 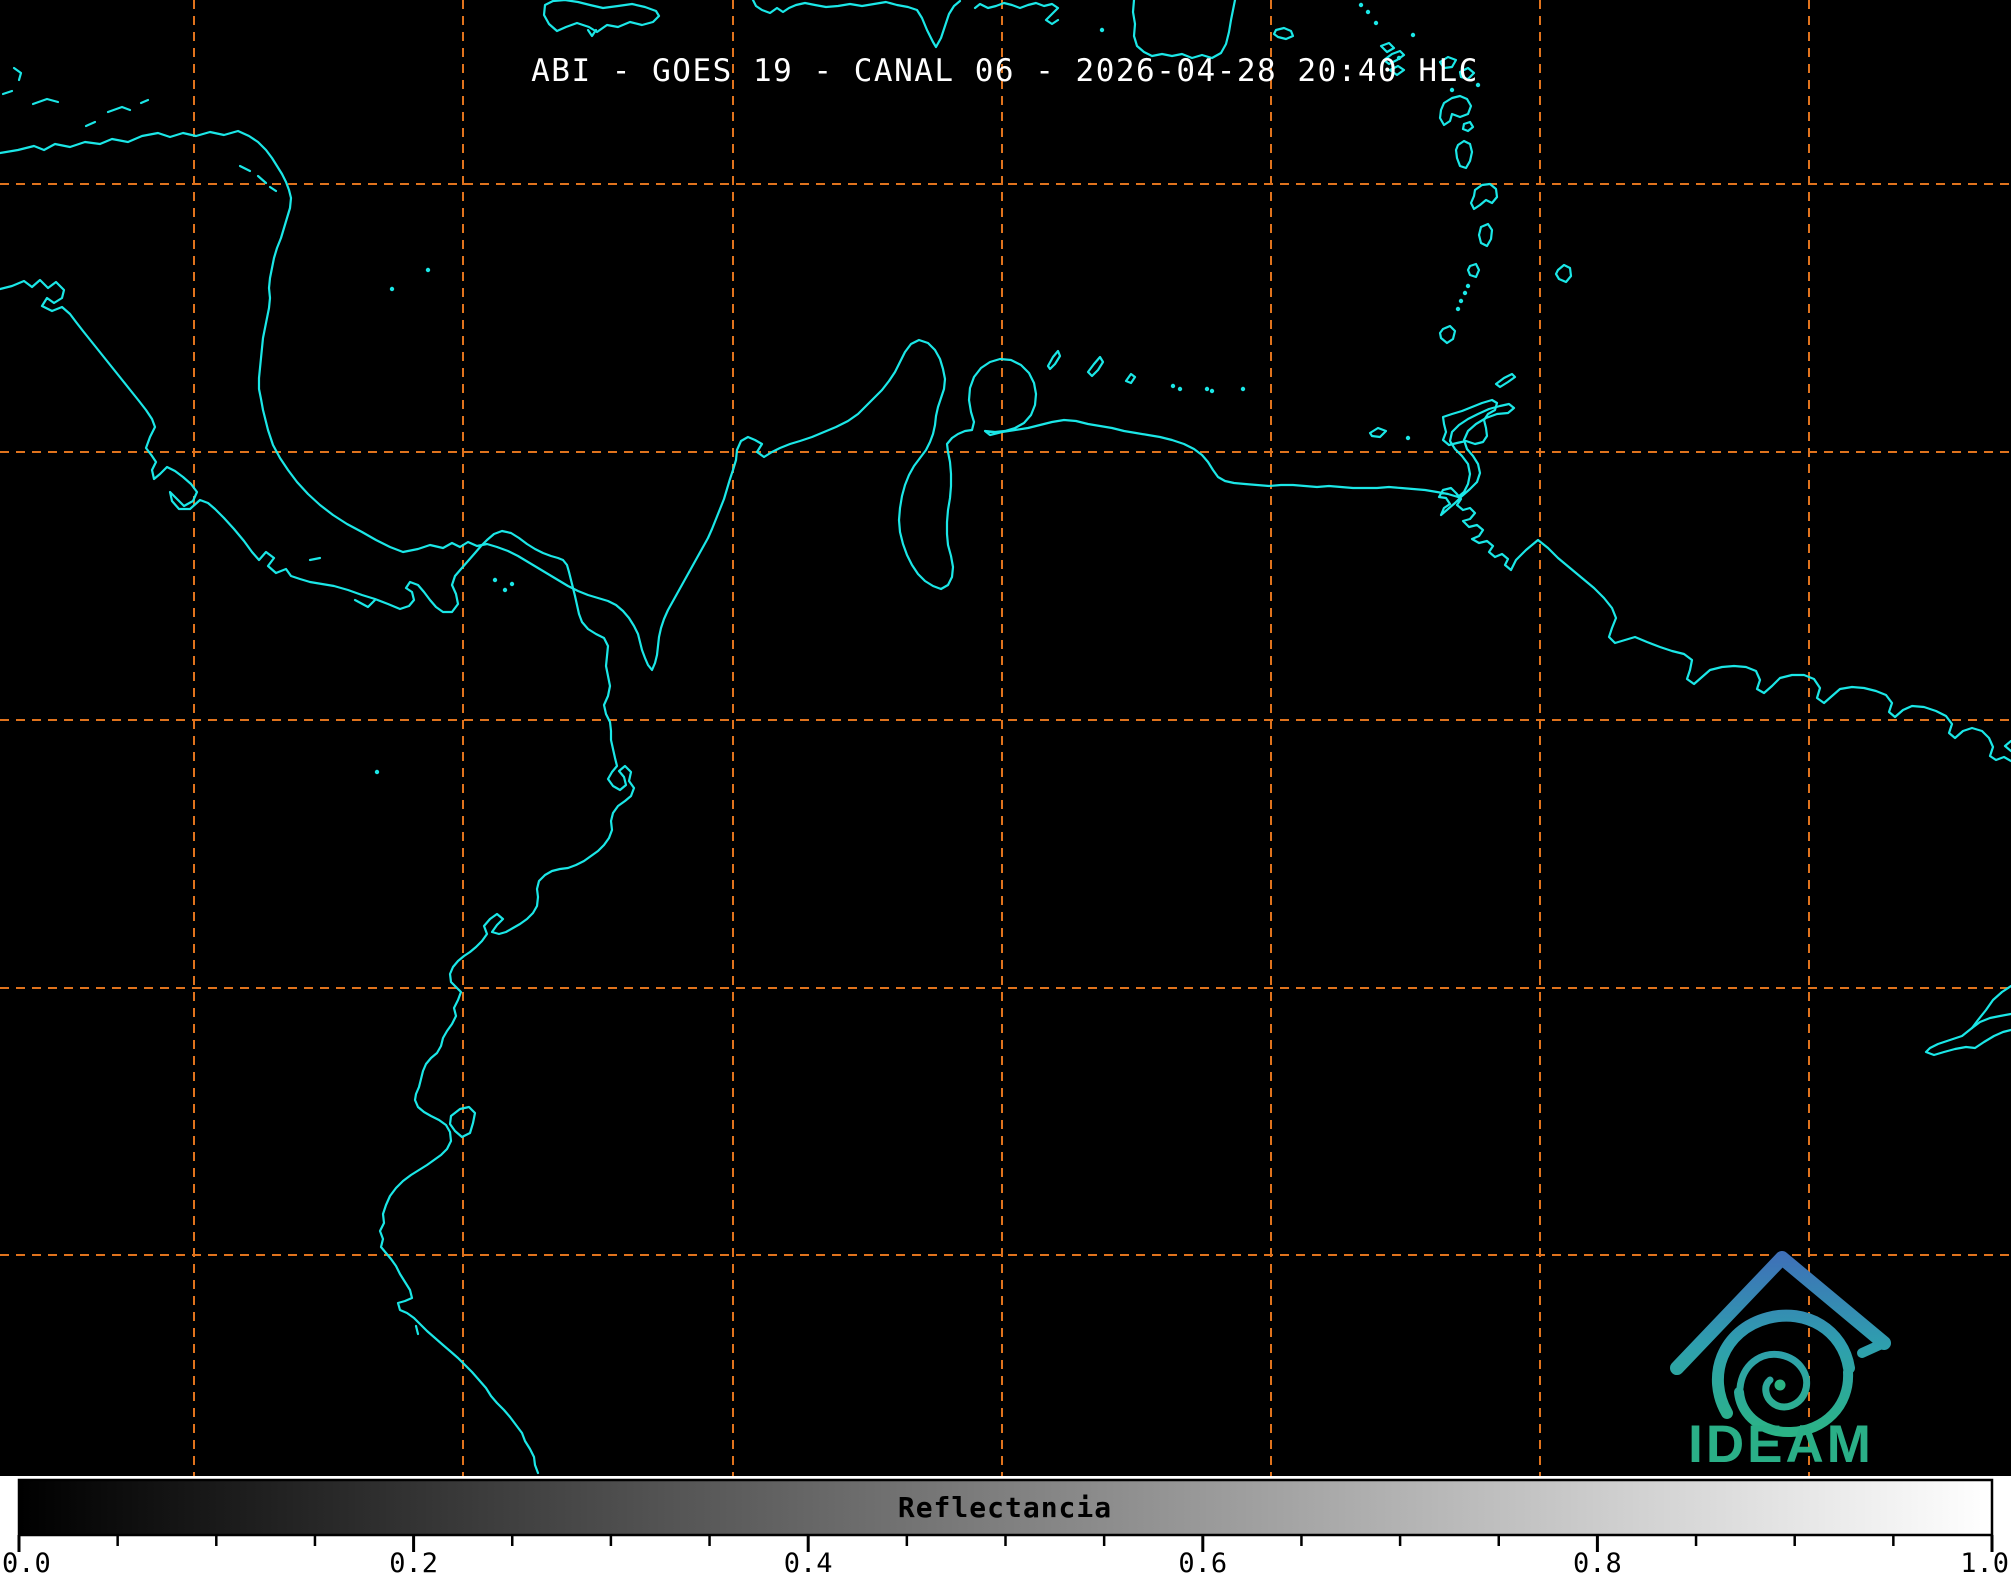 I want to click on colorbar-tick-label: 0.4, so click(x=808, y=1562).